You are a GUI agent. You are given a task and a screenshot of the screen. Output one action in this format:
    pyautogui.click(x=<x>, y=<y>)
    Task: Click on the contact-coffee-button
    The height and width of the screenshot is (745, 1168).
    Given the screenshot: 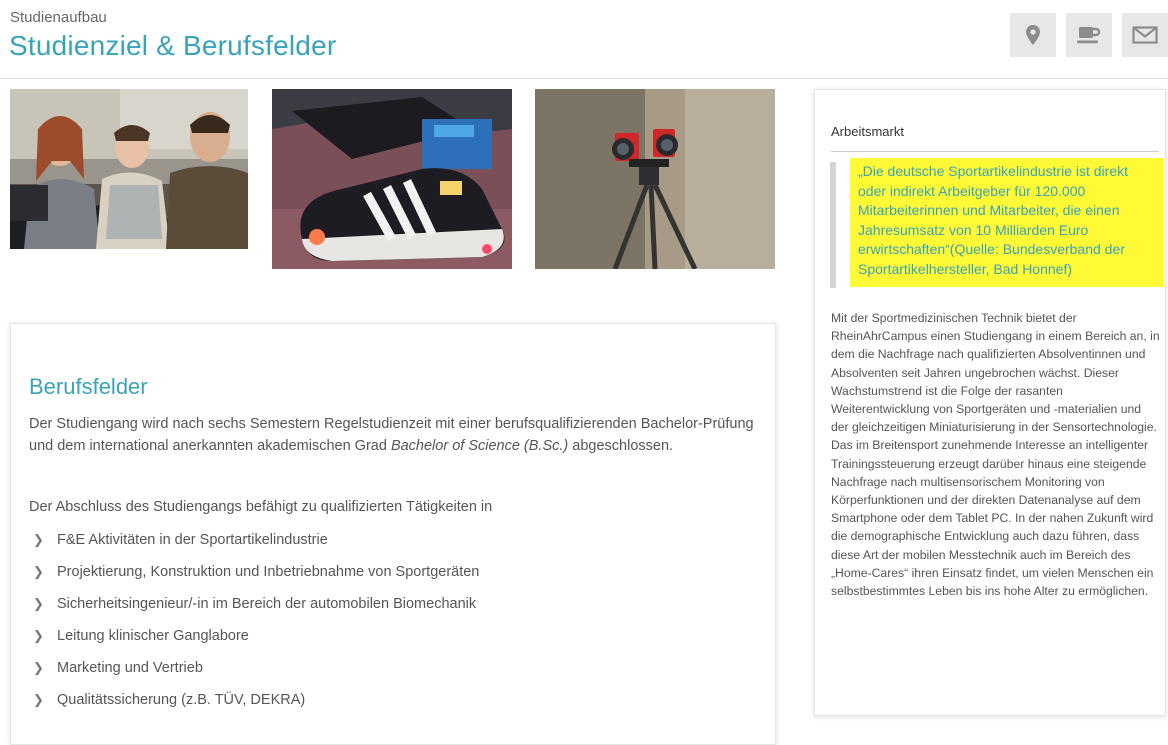 What is the action you would take?
    pyautogui.click(x=1089, y=35)
    